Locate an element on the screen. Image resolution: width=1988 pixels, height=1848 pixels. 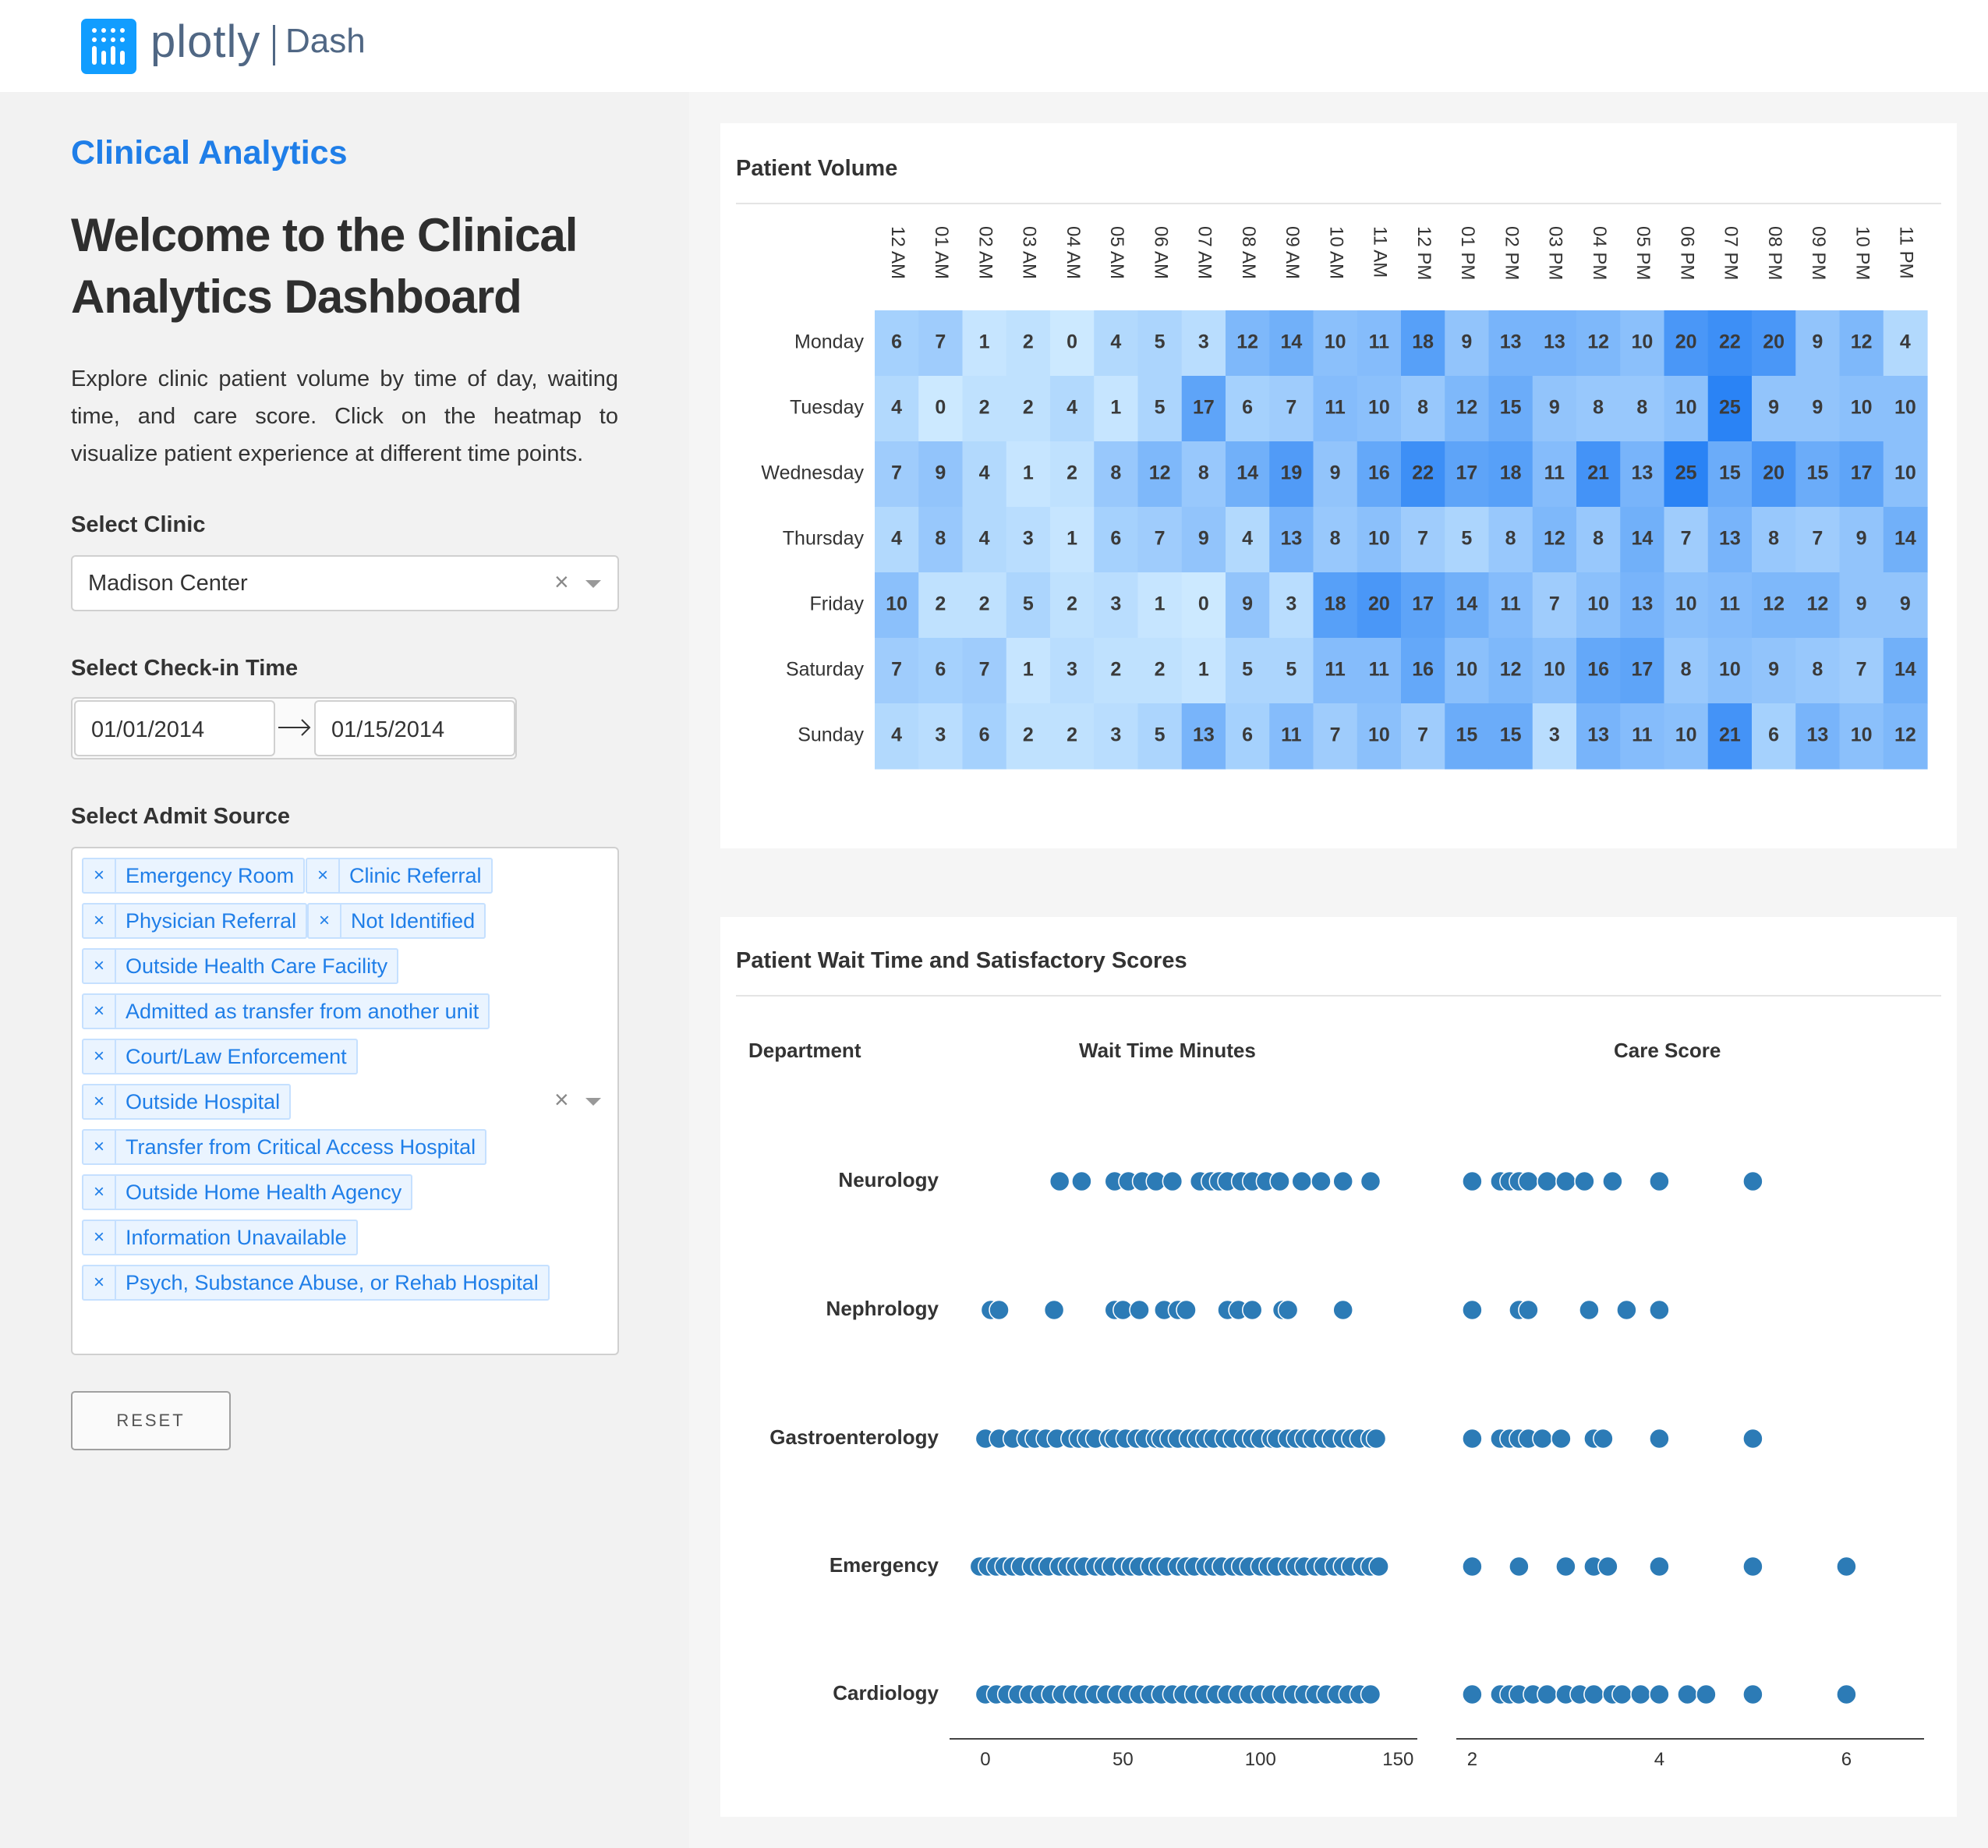
clinic-dropdown: Madison Center × is located at coordinates (345, 583).